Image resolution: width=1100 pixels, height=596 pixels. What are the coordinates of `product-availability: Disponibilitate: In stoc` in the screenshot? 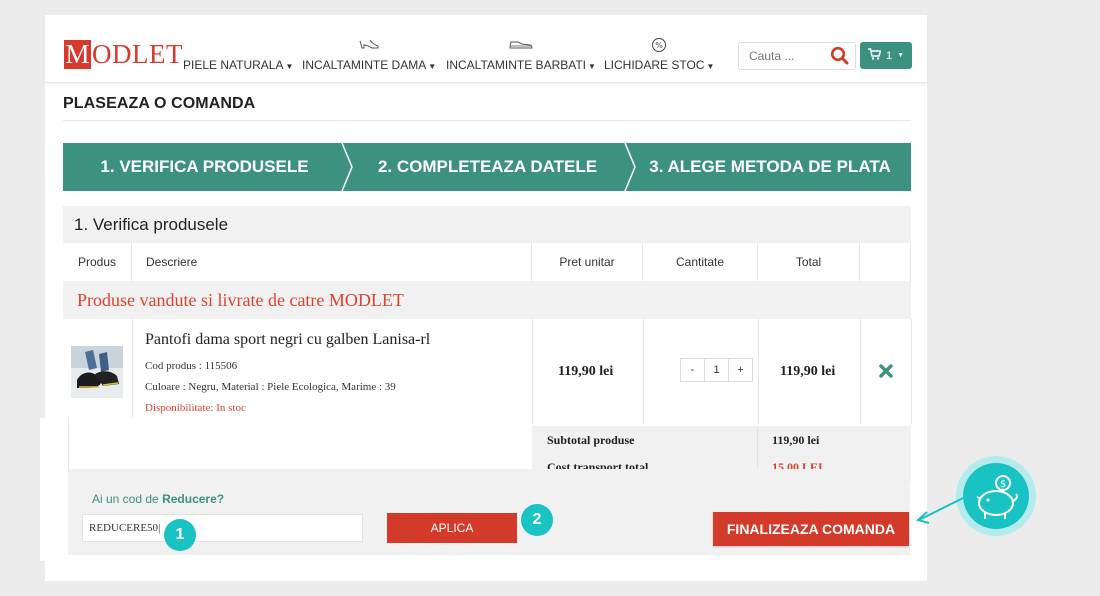 It's located at (195, 408).